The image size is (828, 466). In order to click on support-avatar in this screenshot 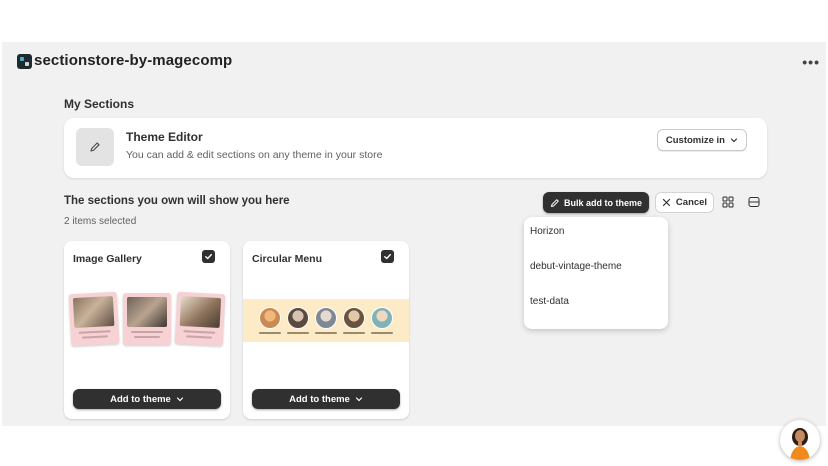, I will do `click(800, 440)`.